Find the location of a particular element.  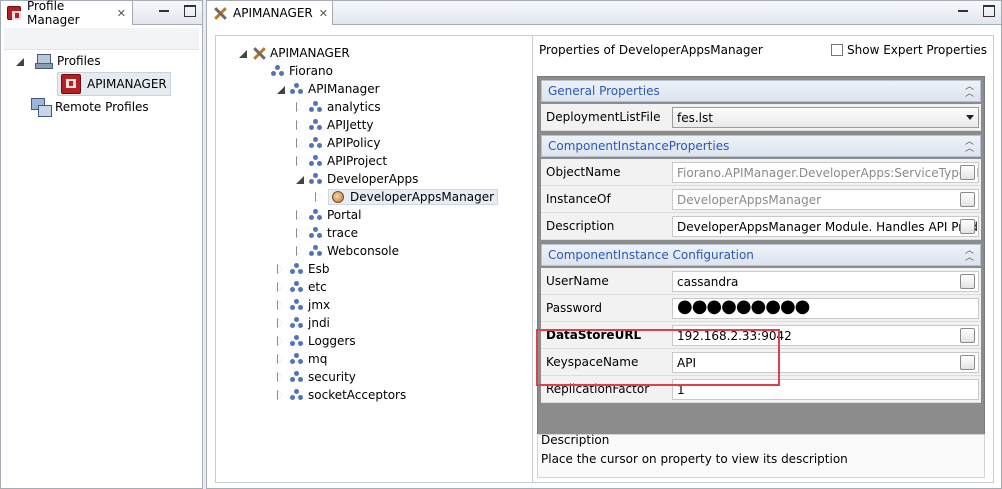

tab-profile-manager: Profile Manager ✕ is located at coordinates (67, 13).